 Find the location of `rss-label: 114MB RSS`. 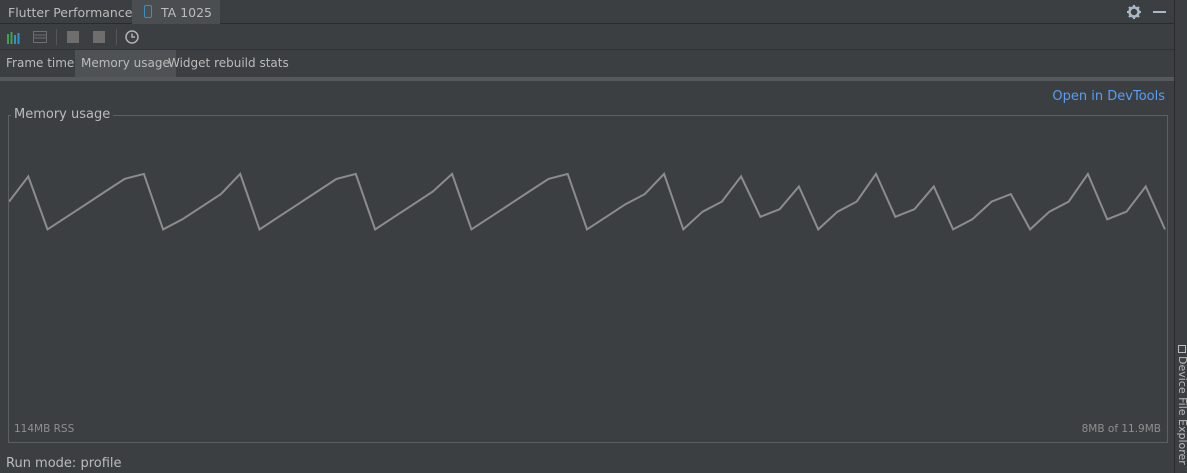

rss-label: 114MB RSS is located at coordinates (44, 429).